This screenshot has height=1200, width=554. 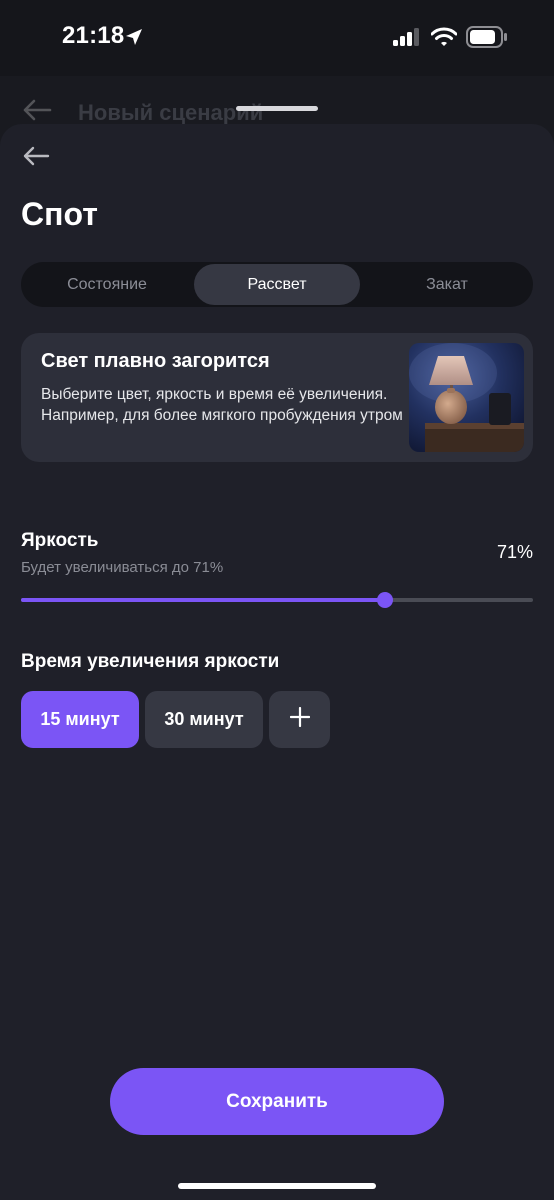 I want to click on add-duration-button, so click(x=299, y=719).